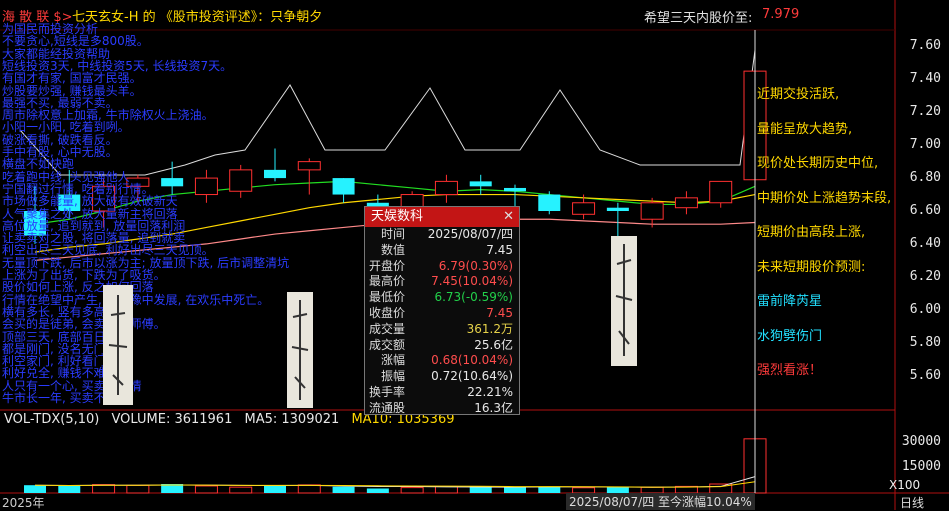  Describe the element at coordinates (475, 265) in the screenshot. I see `popup-row-value: 6.79(0.30%)` at that location.